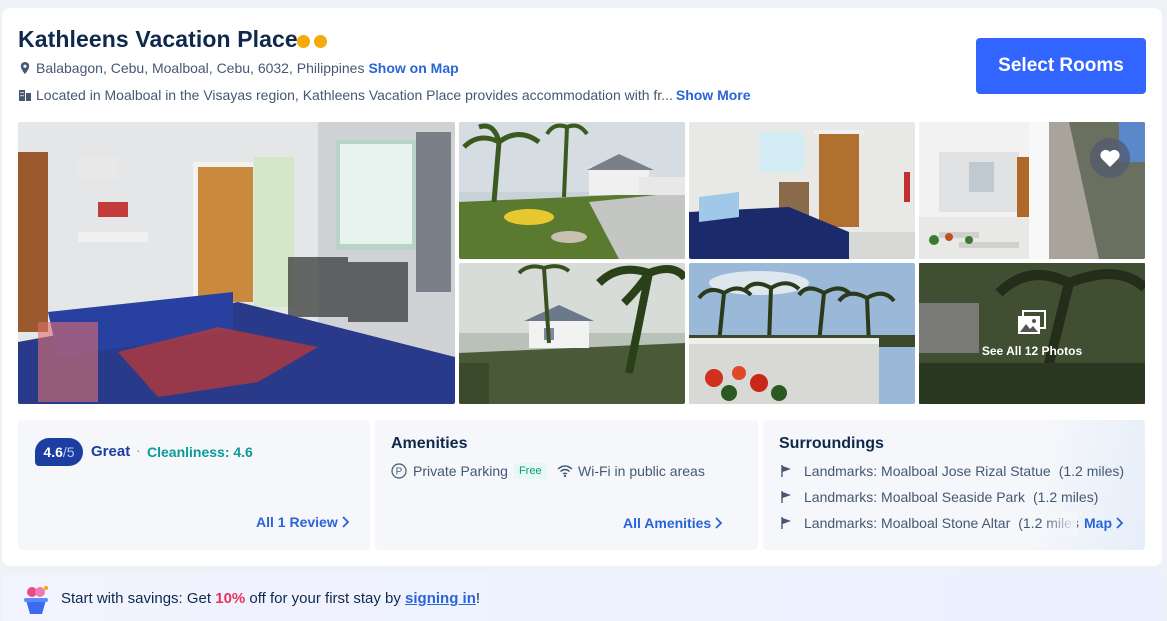  Describe the element at coordinates (915, 497) in the screenshot. I see `landmark-label: Landmarks: Moalboal Seaside Park` at that location.